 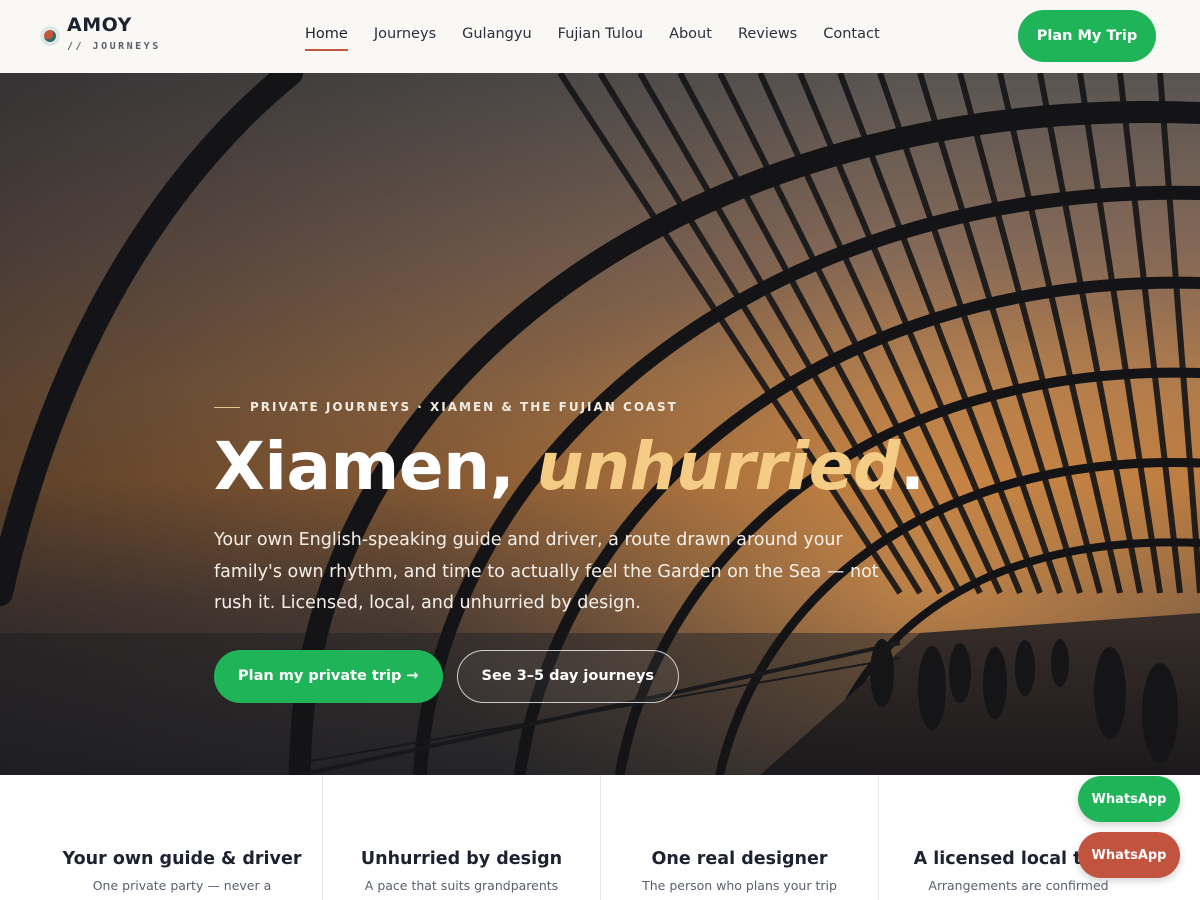 I want to click on feature-description: The person who plans your trip, so click(x=739, y=885).